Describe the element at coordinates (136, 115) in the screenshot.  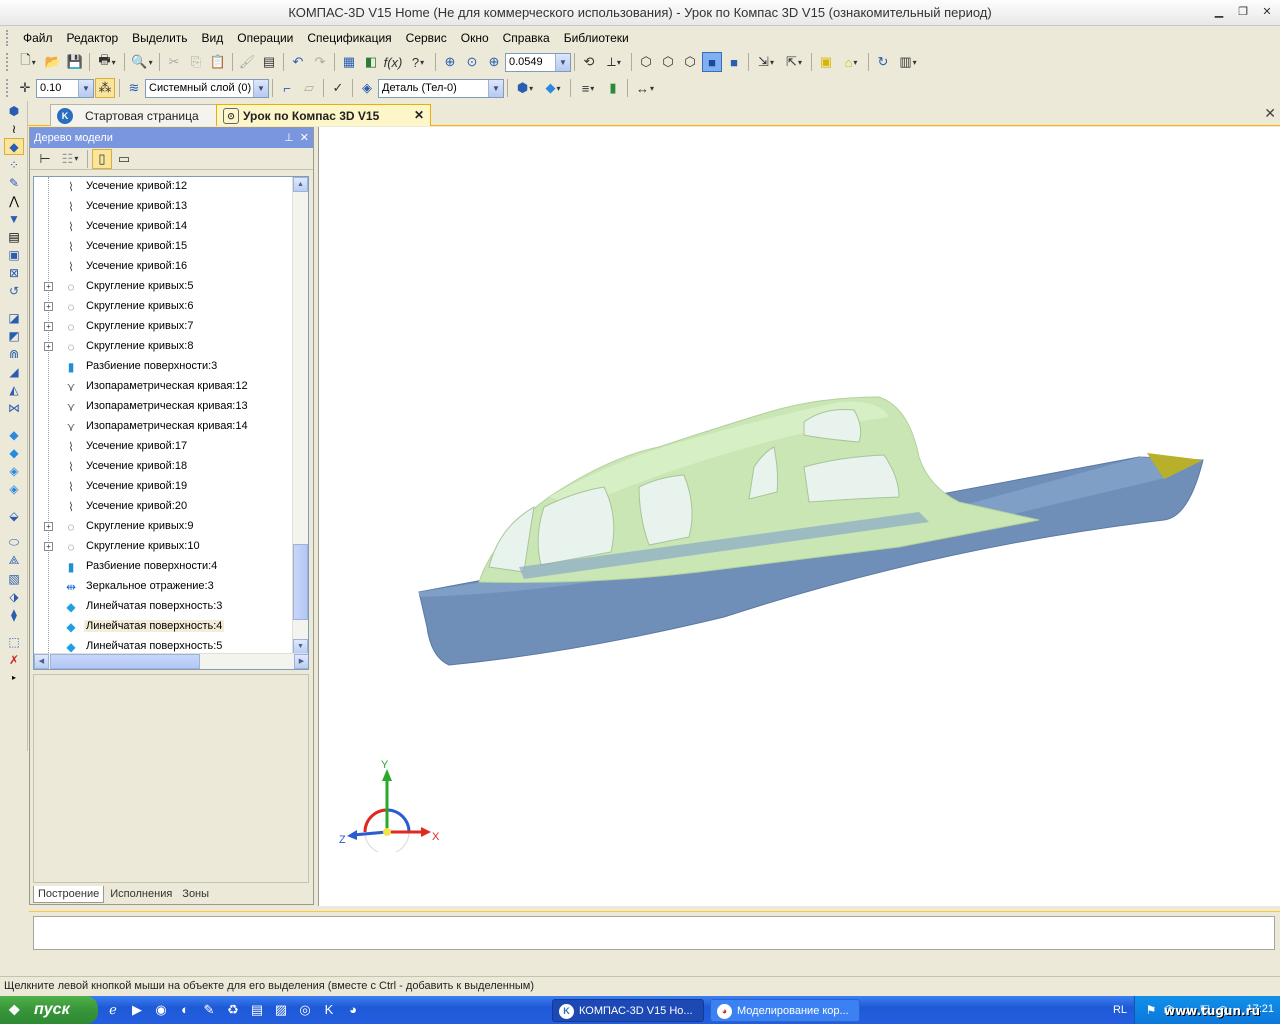
I see `tab-start-page: K Стартовая страница` at that location.